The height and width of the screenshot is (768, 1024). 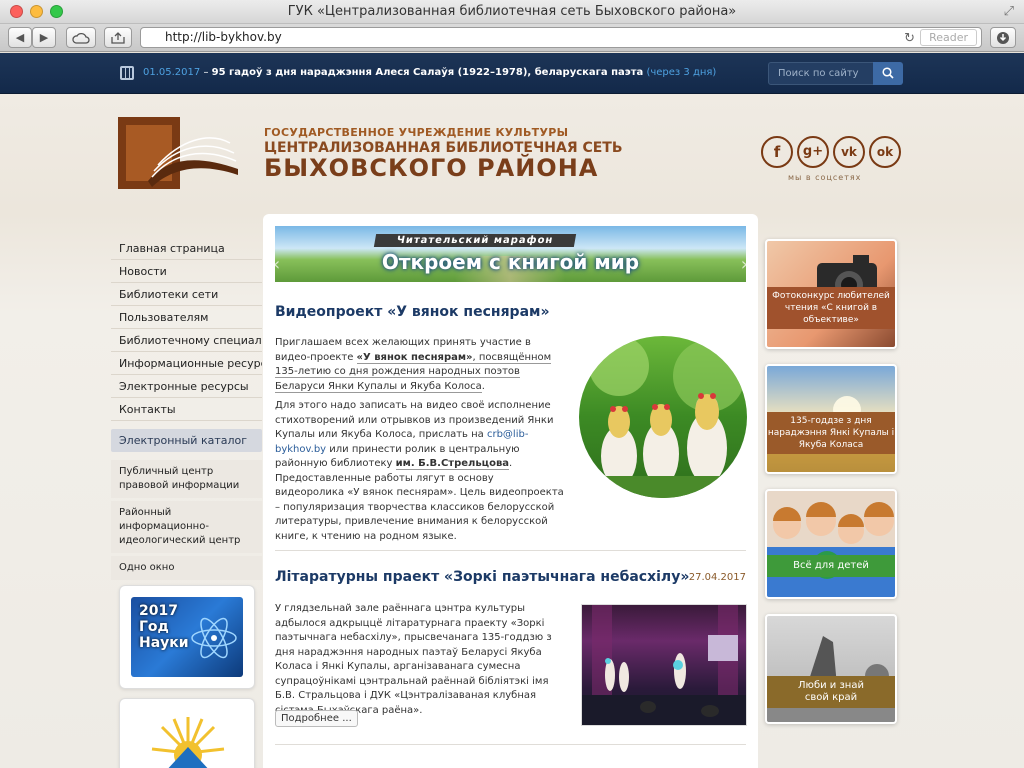 What do you see at coordinates (561, 37) in the screenshot?
I see `address-bar: http://lib-bykhov.by ↻ Reader` at bounding box center [561, 37].